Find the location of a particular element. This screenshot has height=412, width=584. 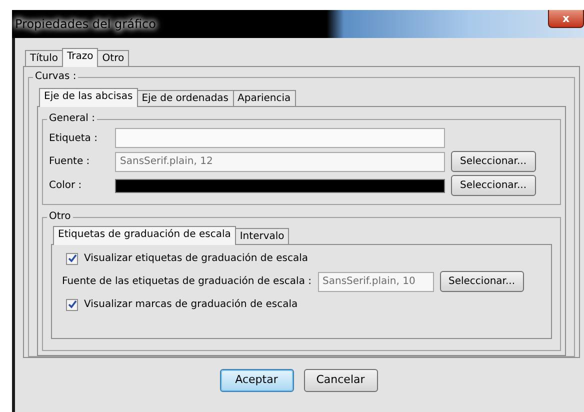

field-label: Fuente de las etiquetas de graduación de escala : is located at coordinates (187, 282).